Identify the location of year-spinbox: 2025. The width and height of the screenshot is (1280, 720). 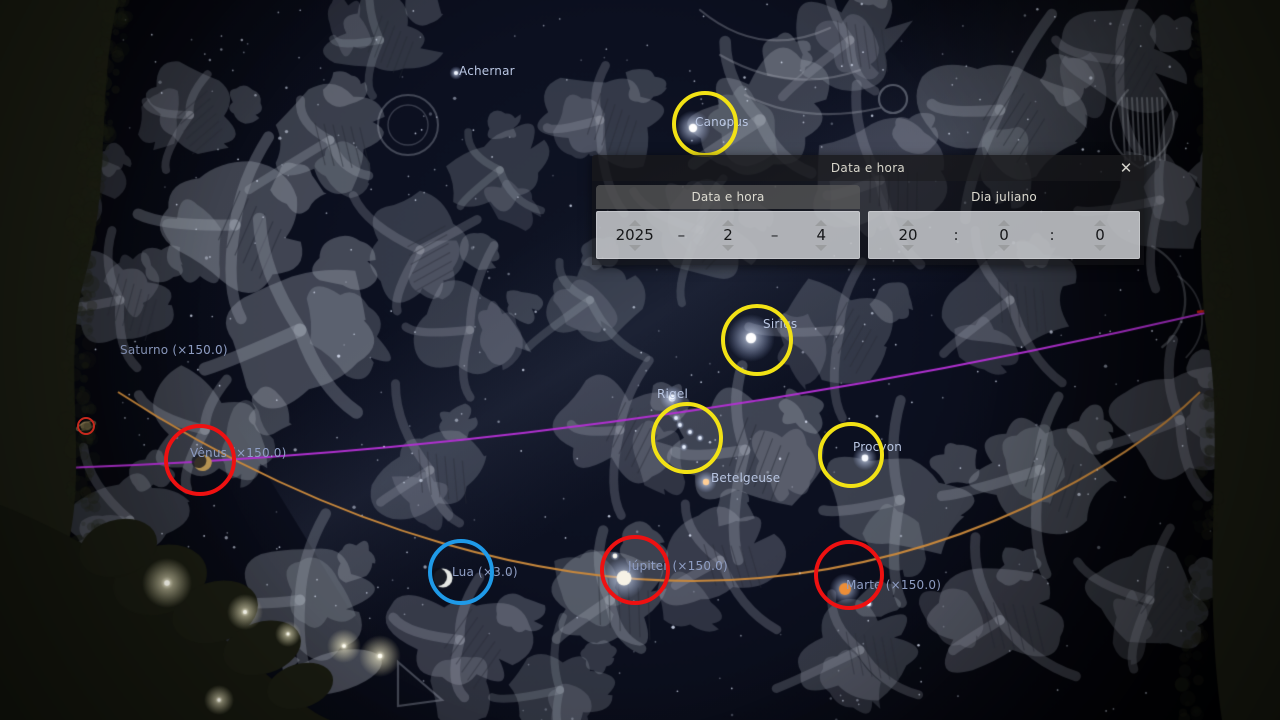
(634, 235).